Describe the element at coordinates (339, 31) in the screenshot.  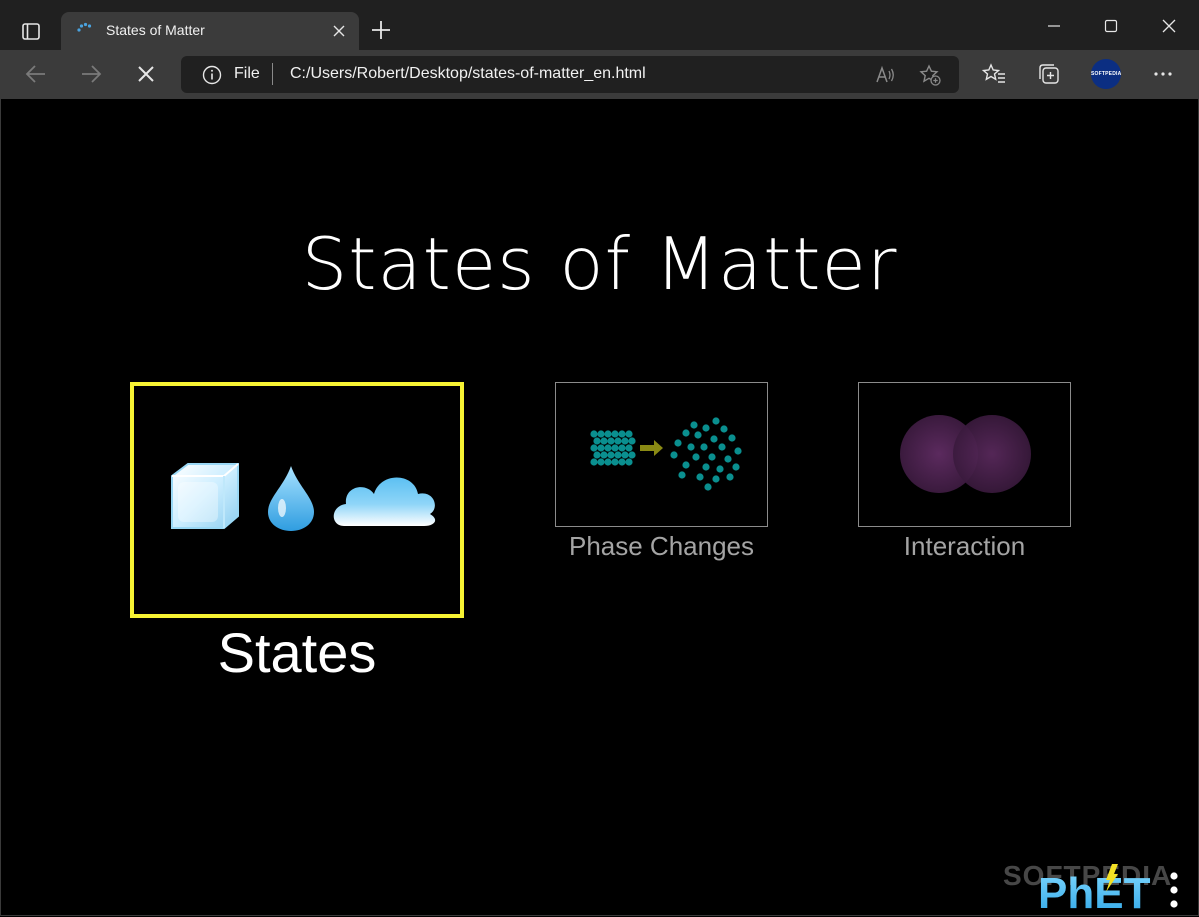
I see `close-icon` at that location.